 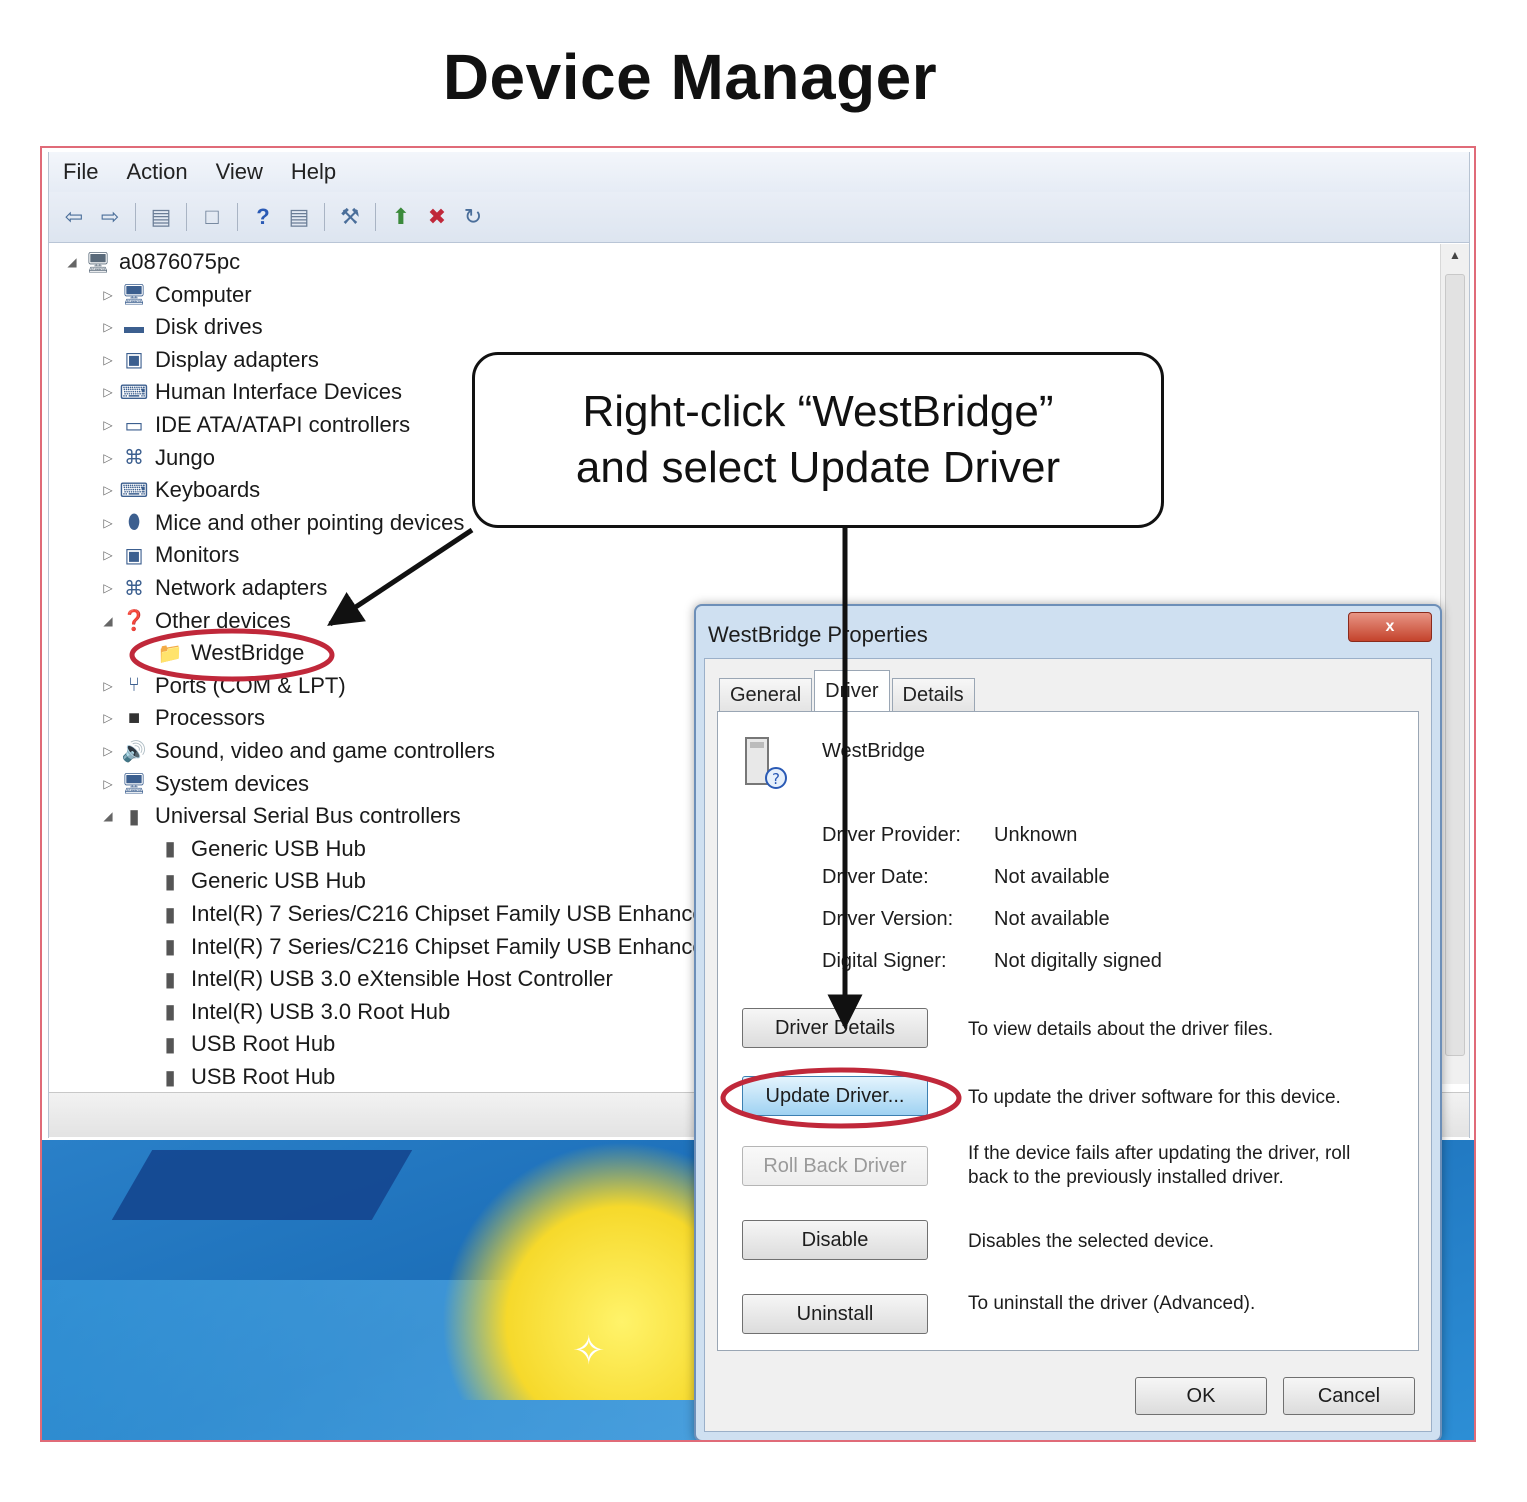 What do you see at coordinates (250, 685) in the screenshot?
I see `tree-item-label: Ports (COM & LPT)` at bounding box center [250, 685].